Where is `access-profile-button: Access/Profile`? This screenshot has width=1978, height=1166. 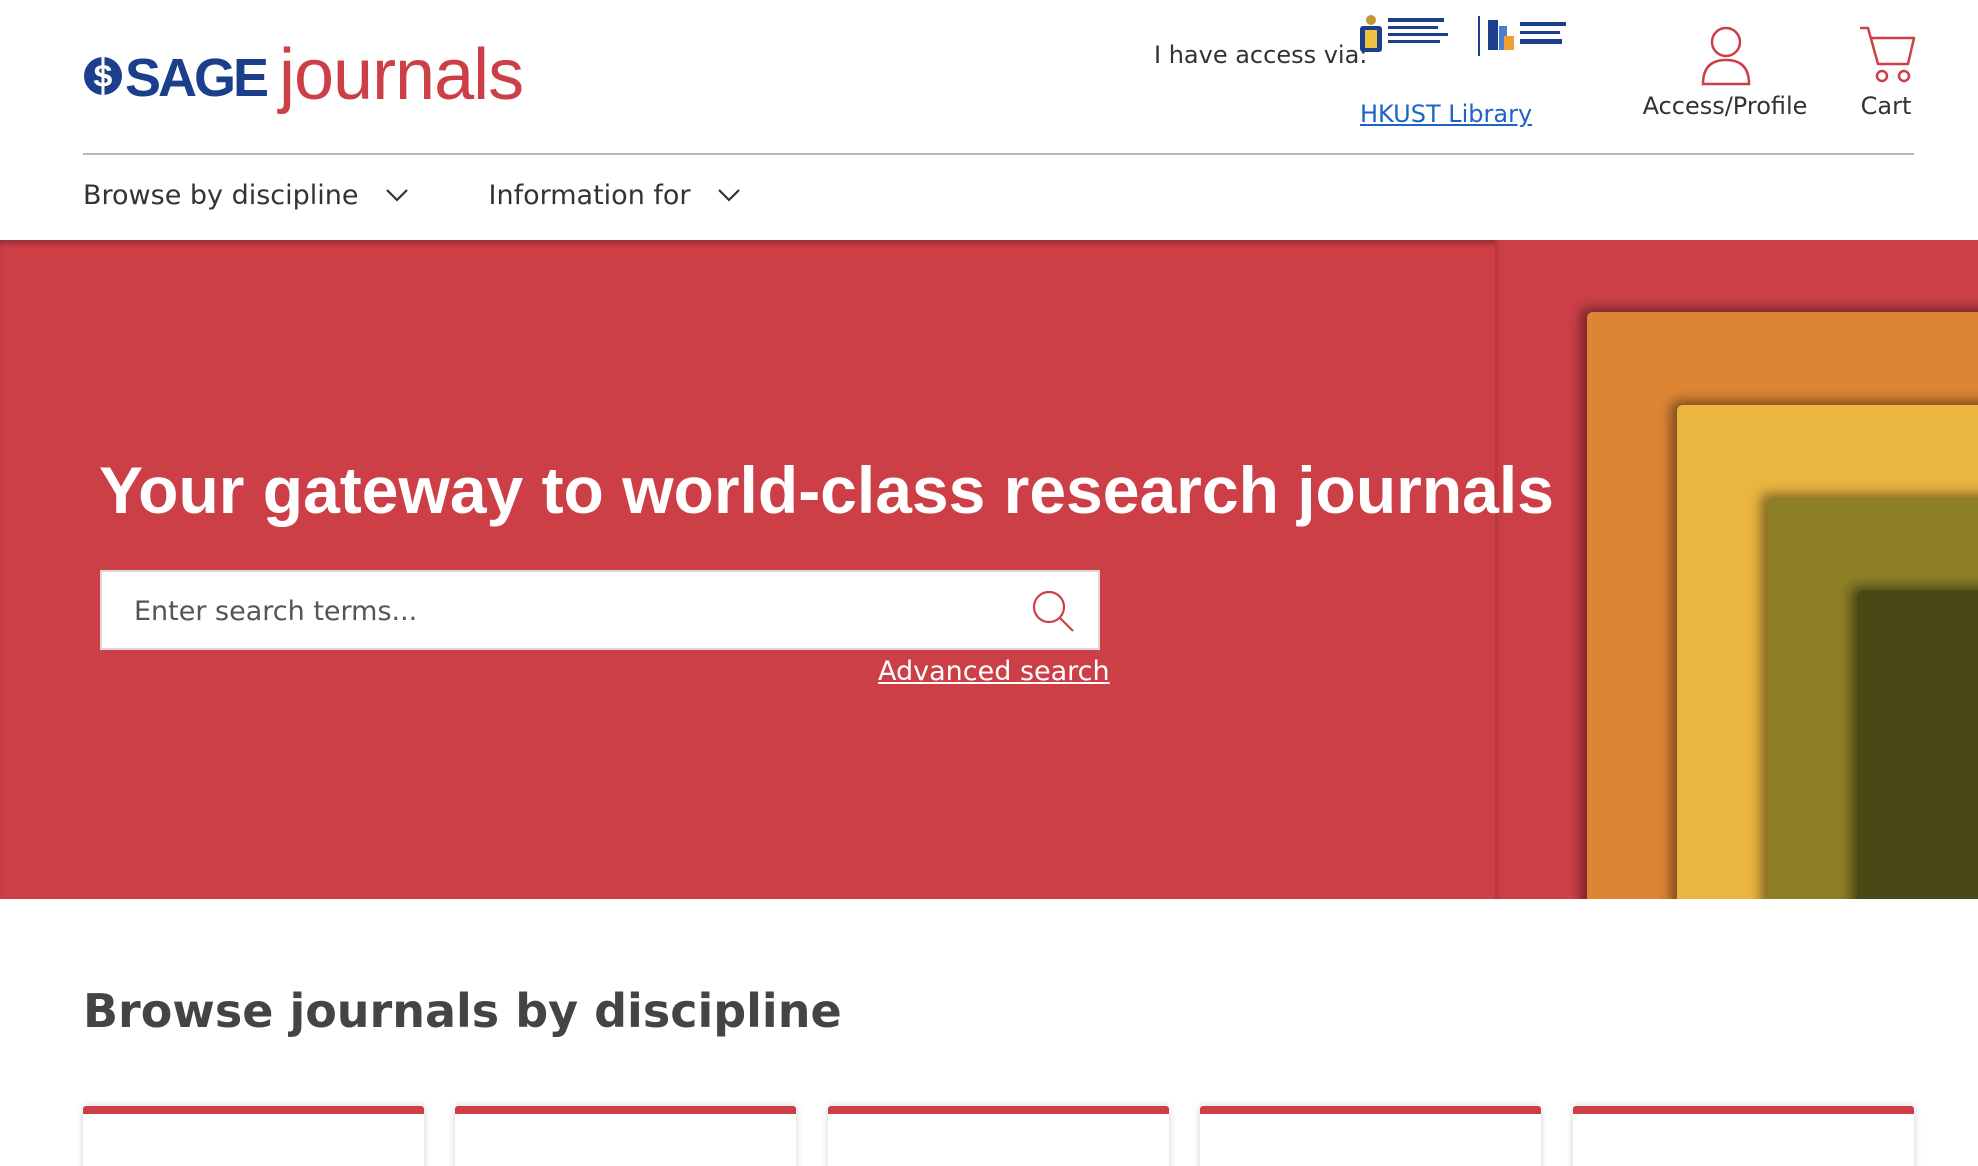
access-profile-button: Access/Profile is located at coordinates (1725, 74).